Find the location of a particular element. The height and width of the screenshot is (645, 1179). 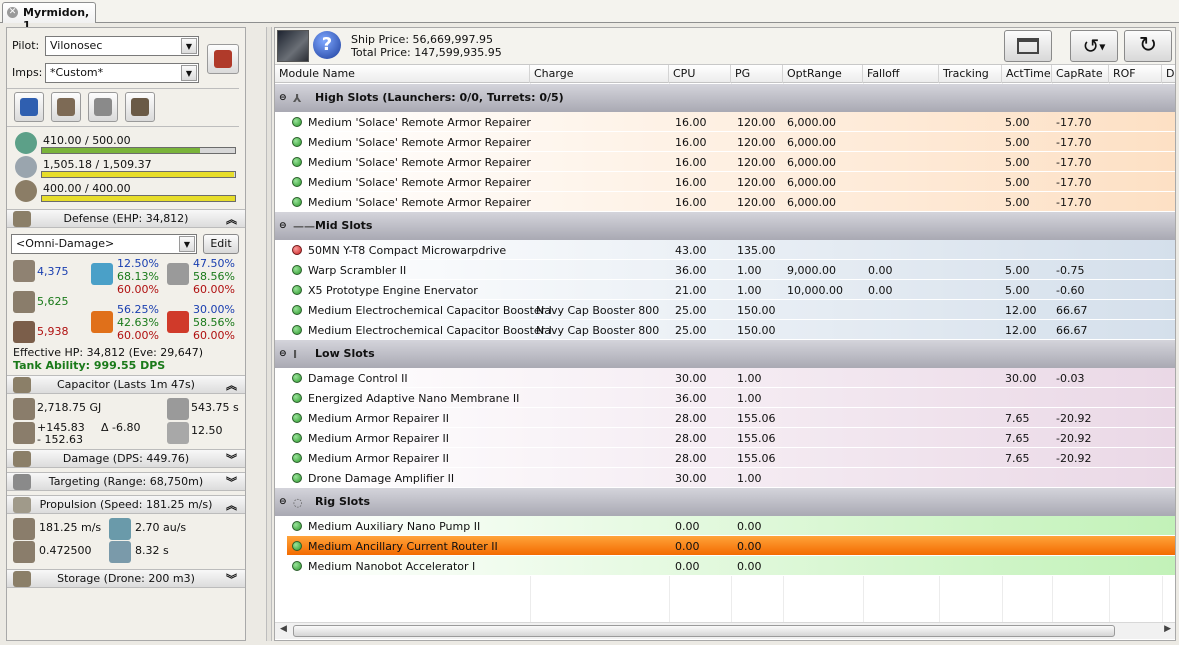

column-header: ROF is located at coordinates (1135, 74).